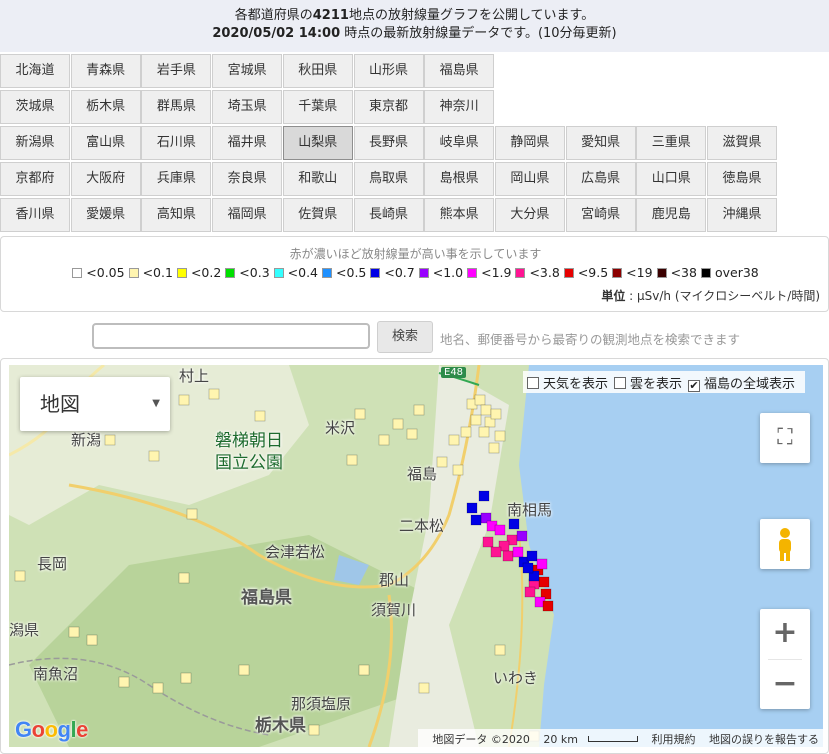 This screenshot has height=754, width=829. What do you see at coordinates (231, 336) in the screenshot?
I see `search-input` at bounding box center [231, 336].